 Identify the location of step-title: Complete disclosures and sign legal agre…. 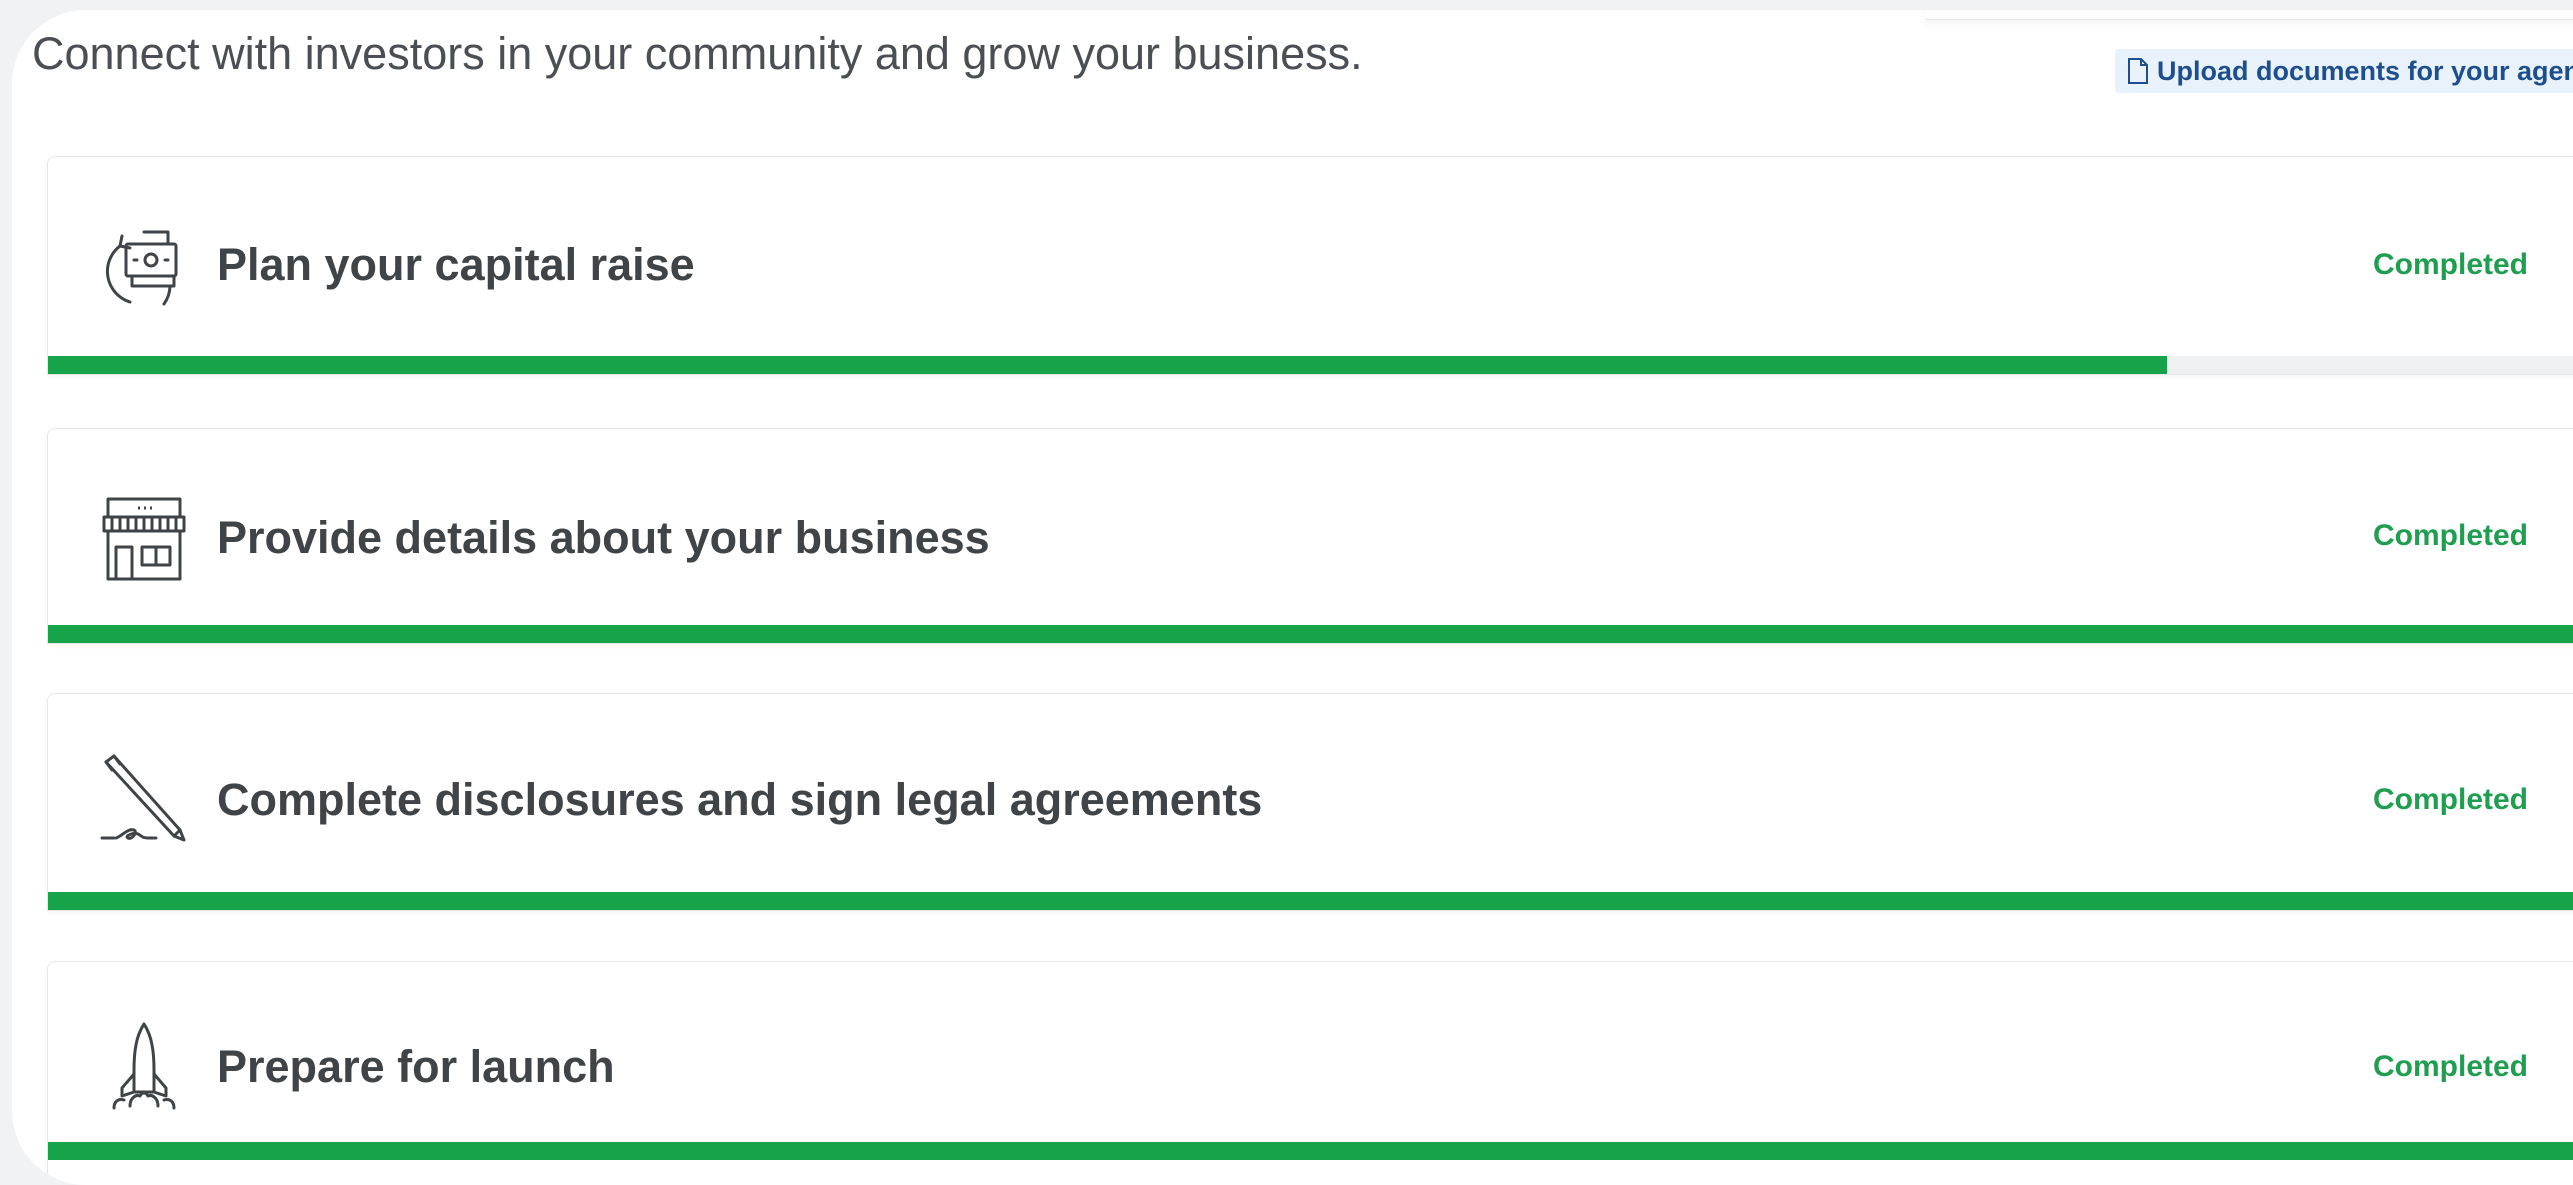
(740, 799).